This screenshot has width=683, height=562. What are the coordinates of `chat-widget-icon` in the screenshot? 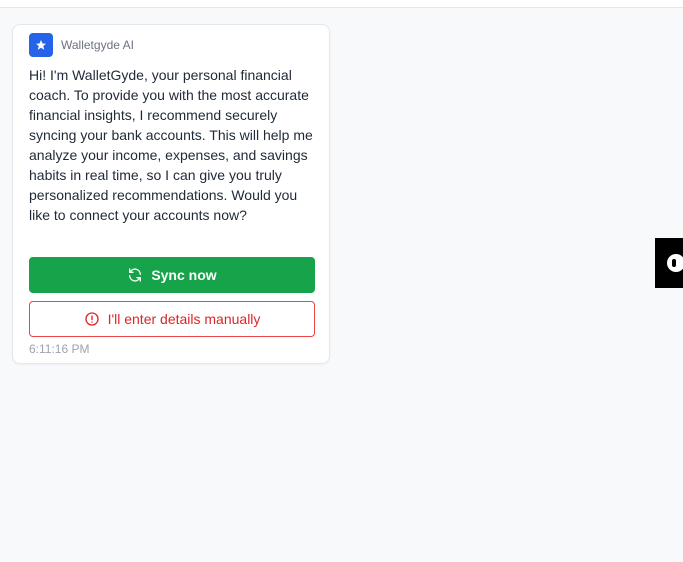 It's located at (675, 263).